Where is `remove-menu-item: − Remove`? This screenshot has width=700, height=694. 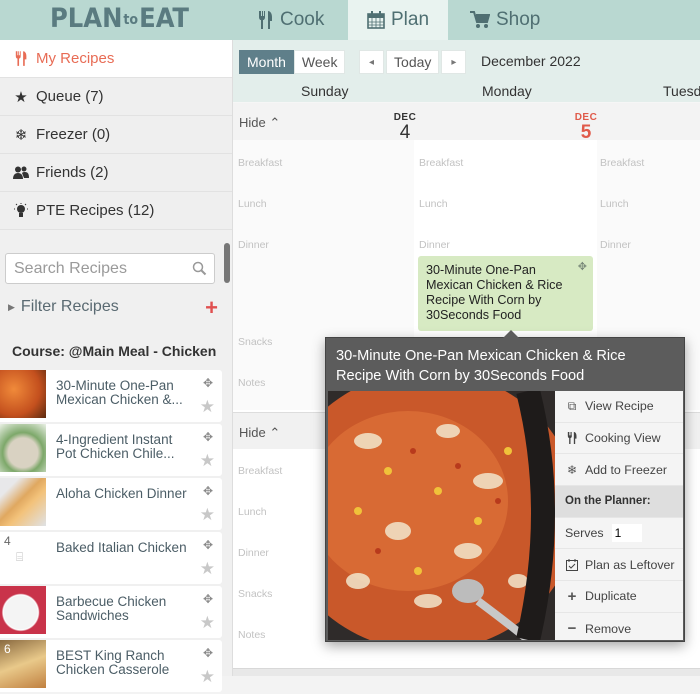 remove-menu-item: − Remove is located at coordinates (619, 629).